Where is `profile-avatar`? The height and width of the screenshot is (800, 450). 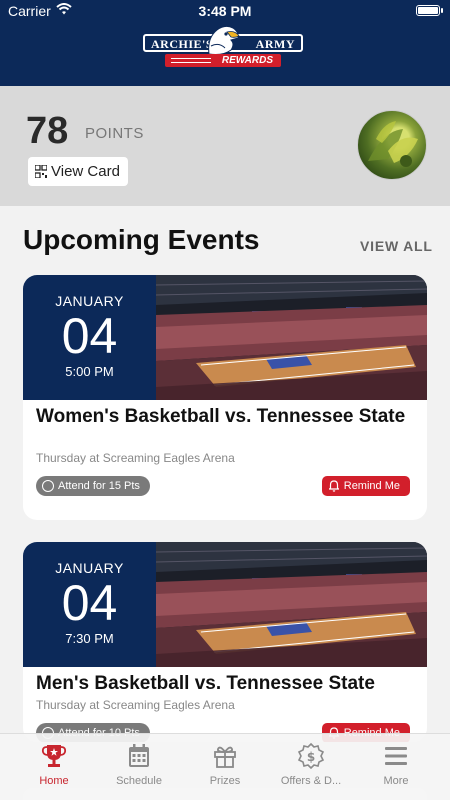
profile-avatar is located at coordinates (392, 145).